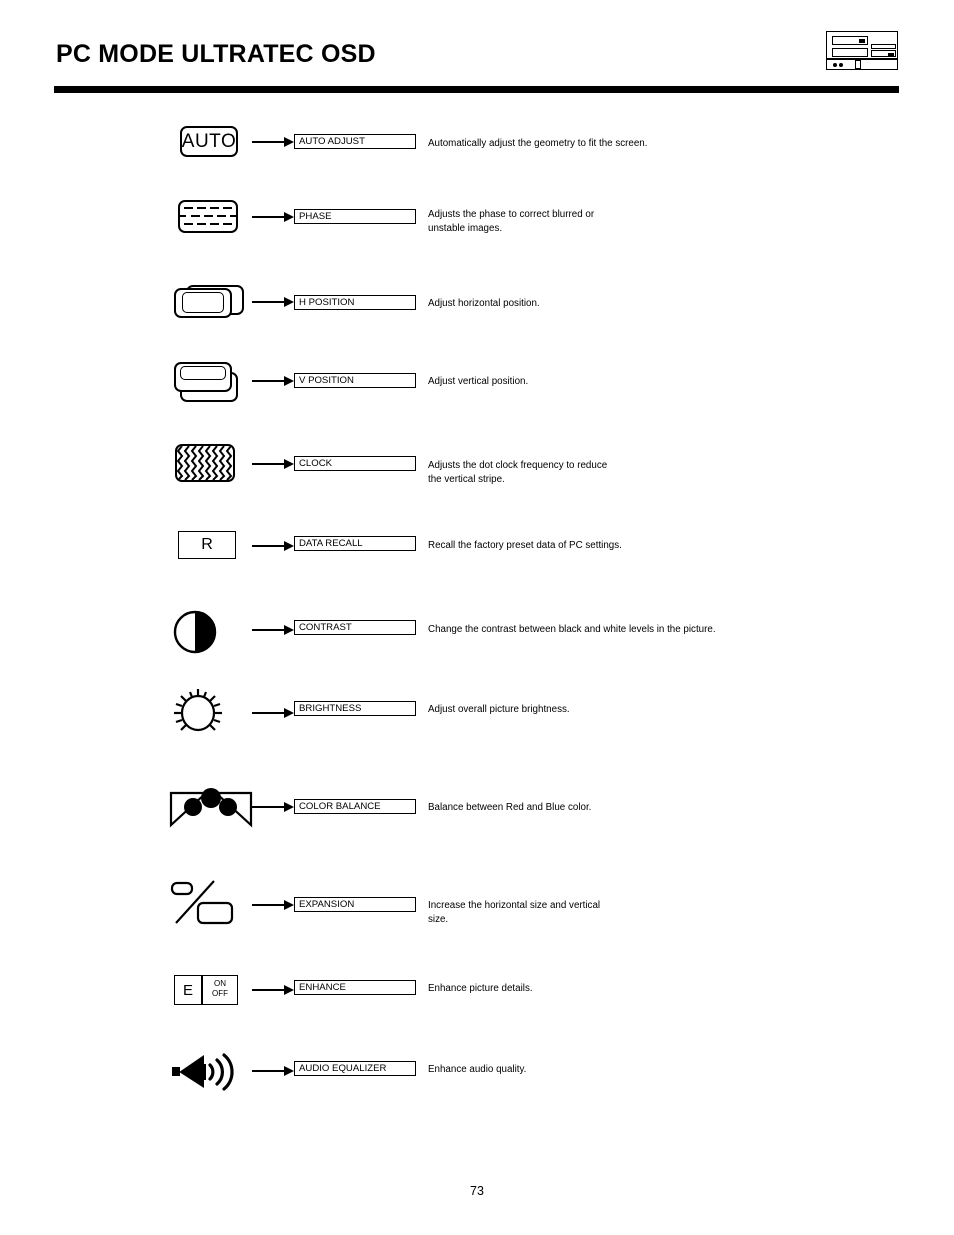 This screenshot has width=954, height=1235. Describe the element at coordinates (355, 380) in the screenshot. I see `osd-label-v-position: V POSITION` at that location.